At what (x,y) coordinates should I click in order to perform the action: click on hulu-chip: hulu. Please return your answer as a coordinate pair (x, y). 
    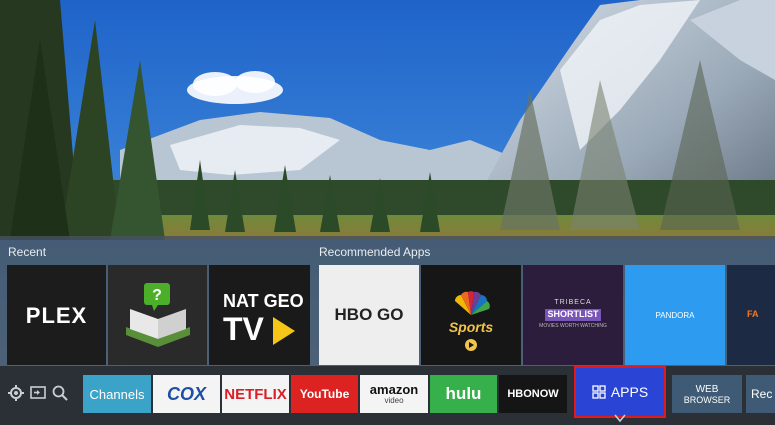
    Looking at the image, I should click on (463, 394).